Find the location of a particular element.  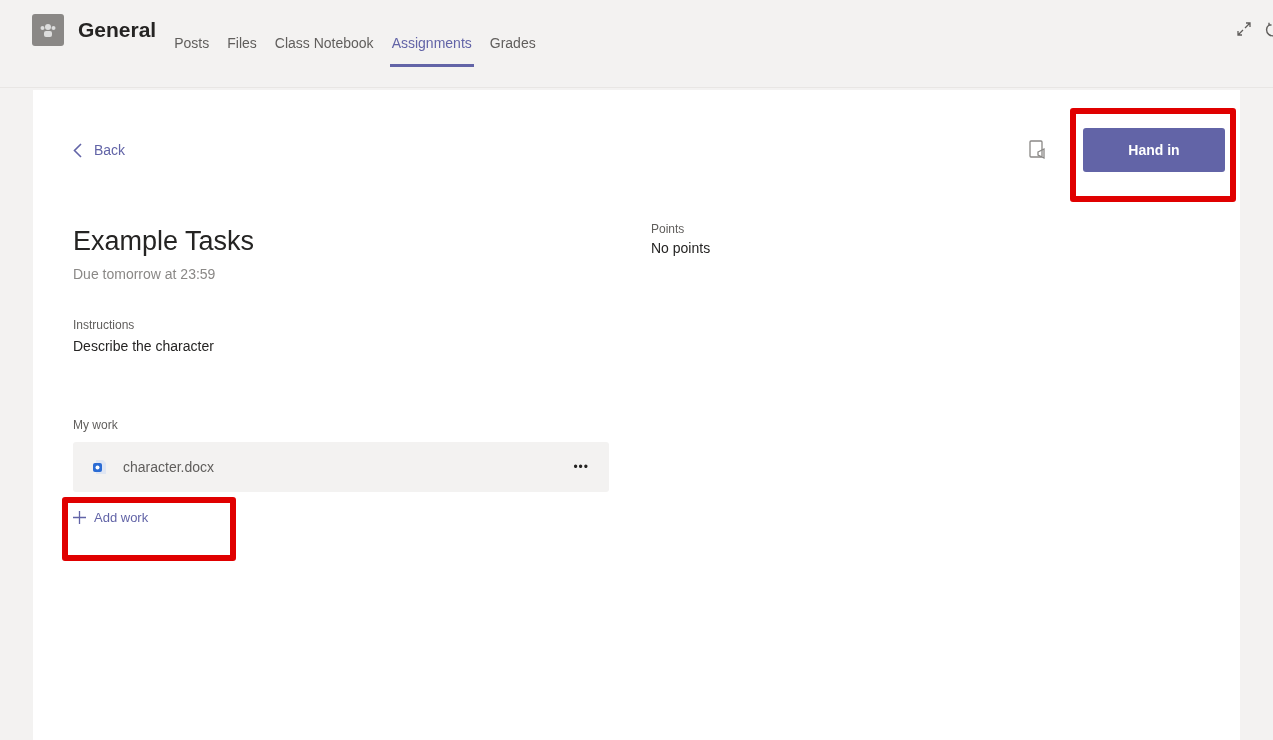

plus-icon is located at coordinates (79, 517).